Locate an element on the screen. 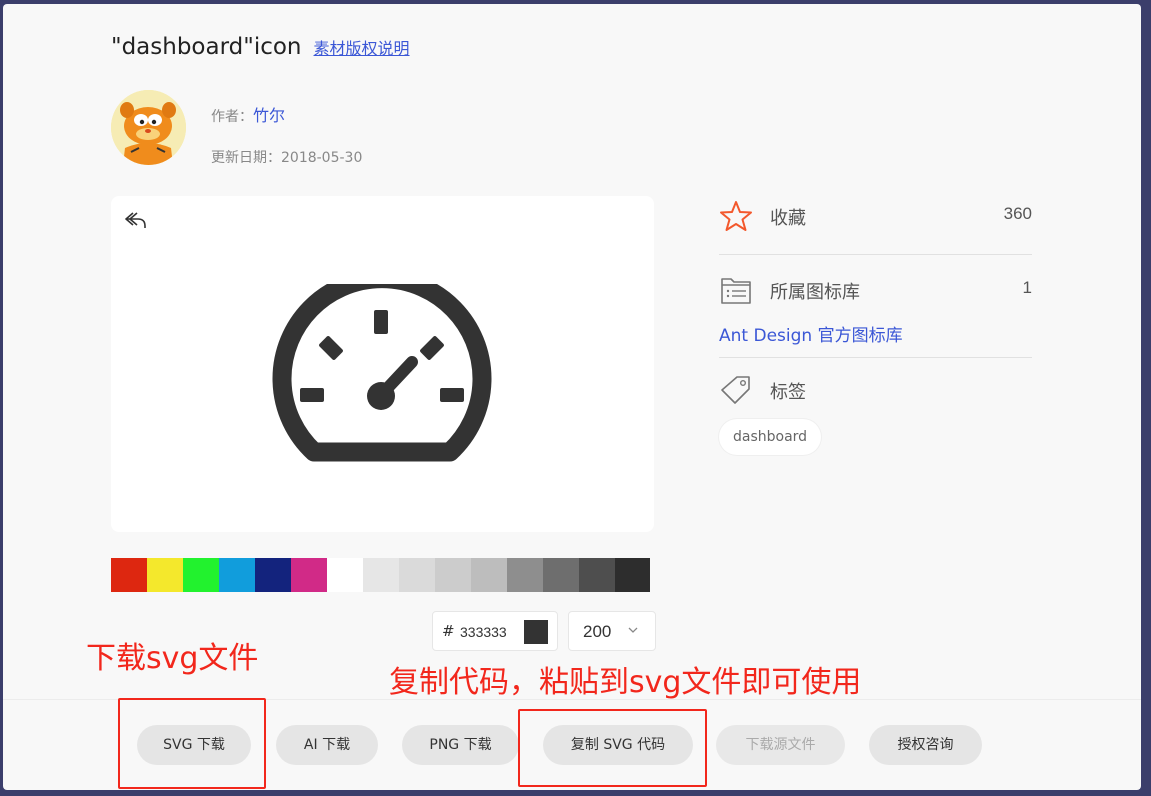  author-name-link: 竹尔 is located at coordinates (269, 115).